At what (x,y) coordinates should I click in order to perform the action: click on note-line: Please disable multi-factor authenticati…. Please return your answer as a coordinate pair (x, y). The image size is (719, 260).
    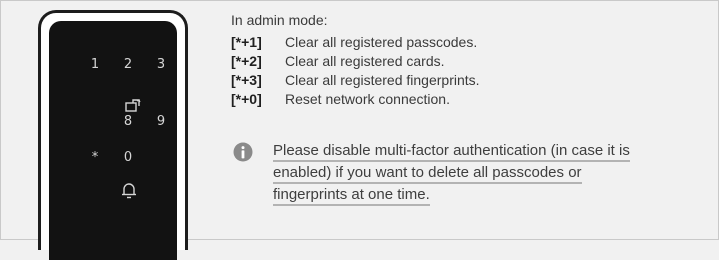
    Looking at the image, I should click on (493, 151).